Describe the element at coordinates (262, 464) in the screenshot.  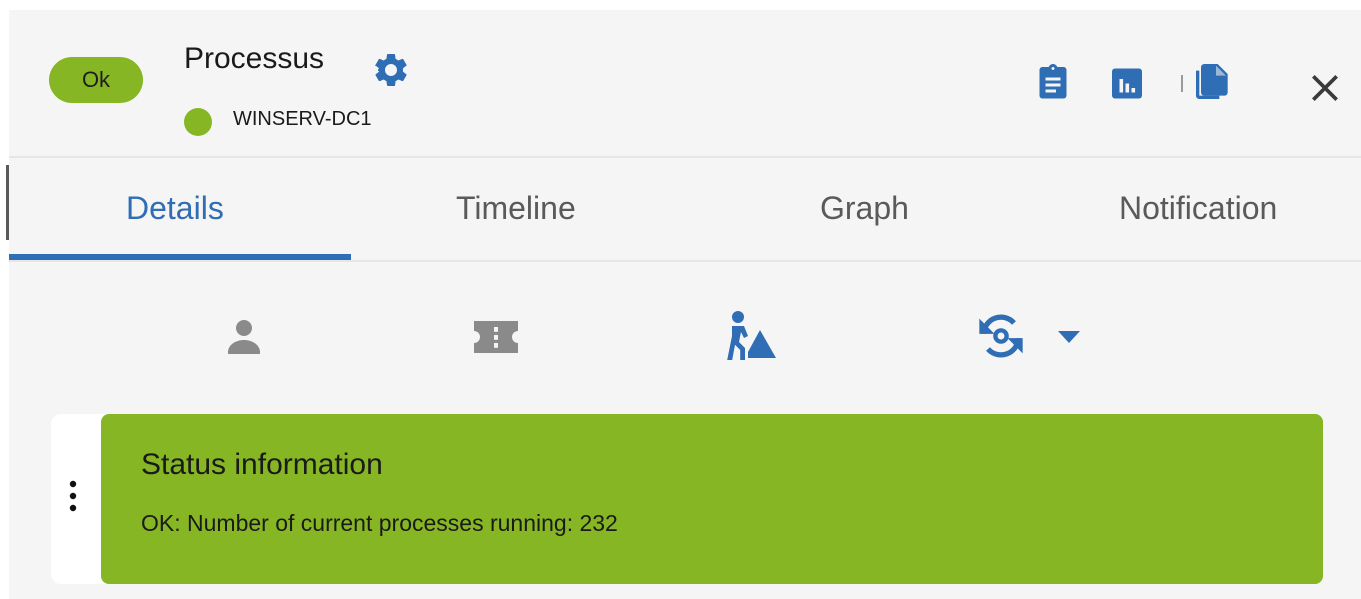
I see `status-information-title: Status information` at that location.